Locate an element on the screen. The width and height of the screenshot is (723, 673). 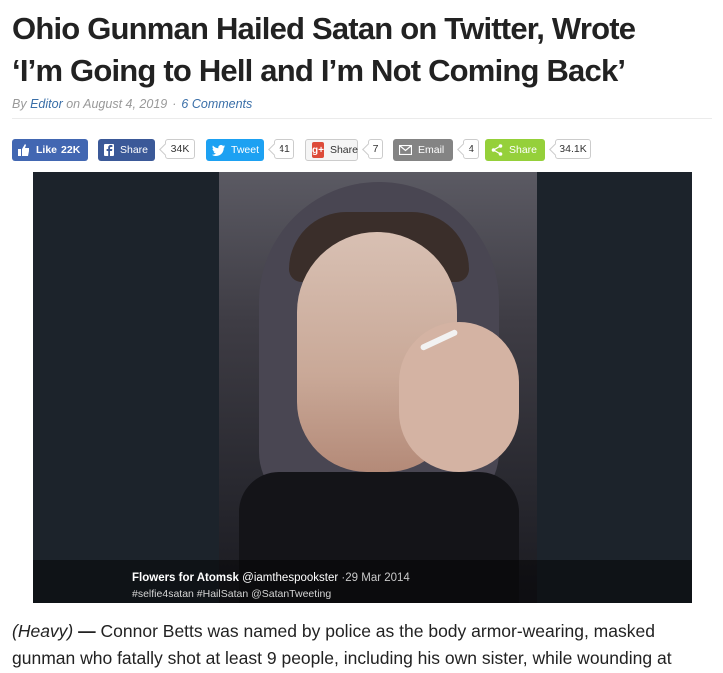
google-plus-share-button: g+ Share is located at coordinates (331, 150).